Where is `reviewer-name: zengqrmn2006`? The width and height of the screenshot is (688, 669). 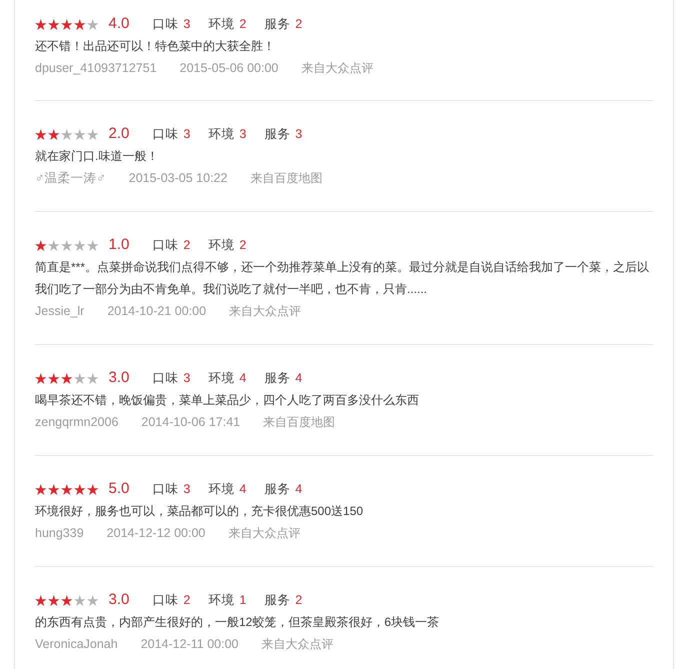 reviewer-name: zengqrmn2006 is located at coordinates (76, 422).